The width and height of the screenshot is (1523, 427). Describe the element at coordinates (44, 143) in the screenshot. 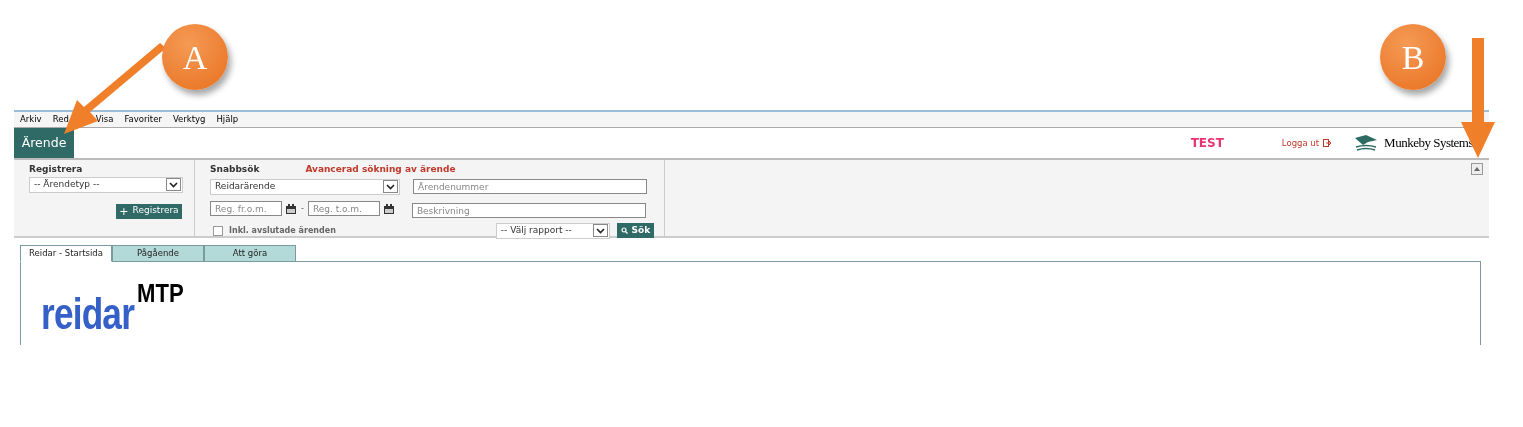

I see `module-tab: Ärende` at that location.